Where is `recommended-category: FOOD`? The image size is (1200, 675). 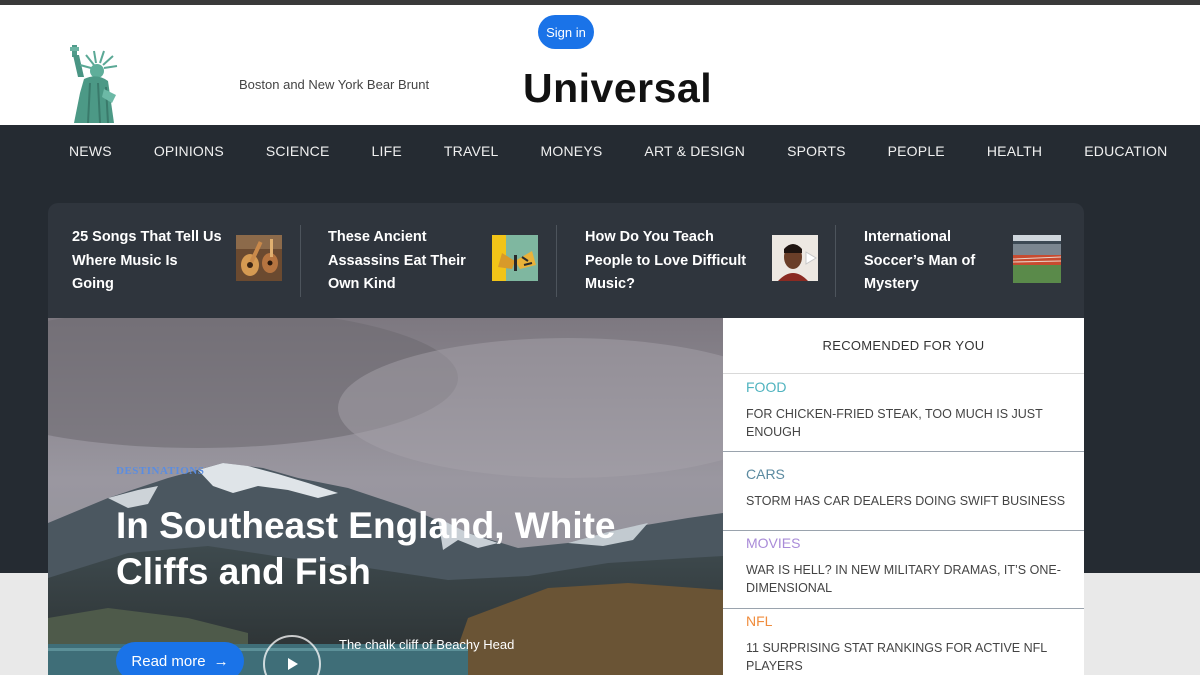 recommended-category: FOOD is located at coordinates (766, 387).